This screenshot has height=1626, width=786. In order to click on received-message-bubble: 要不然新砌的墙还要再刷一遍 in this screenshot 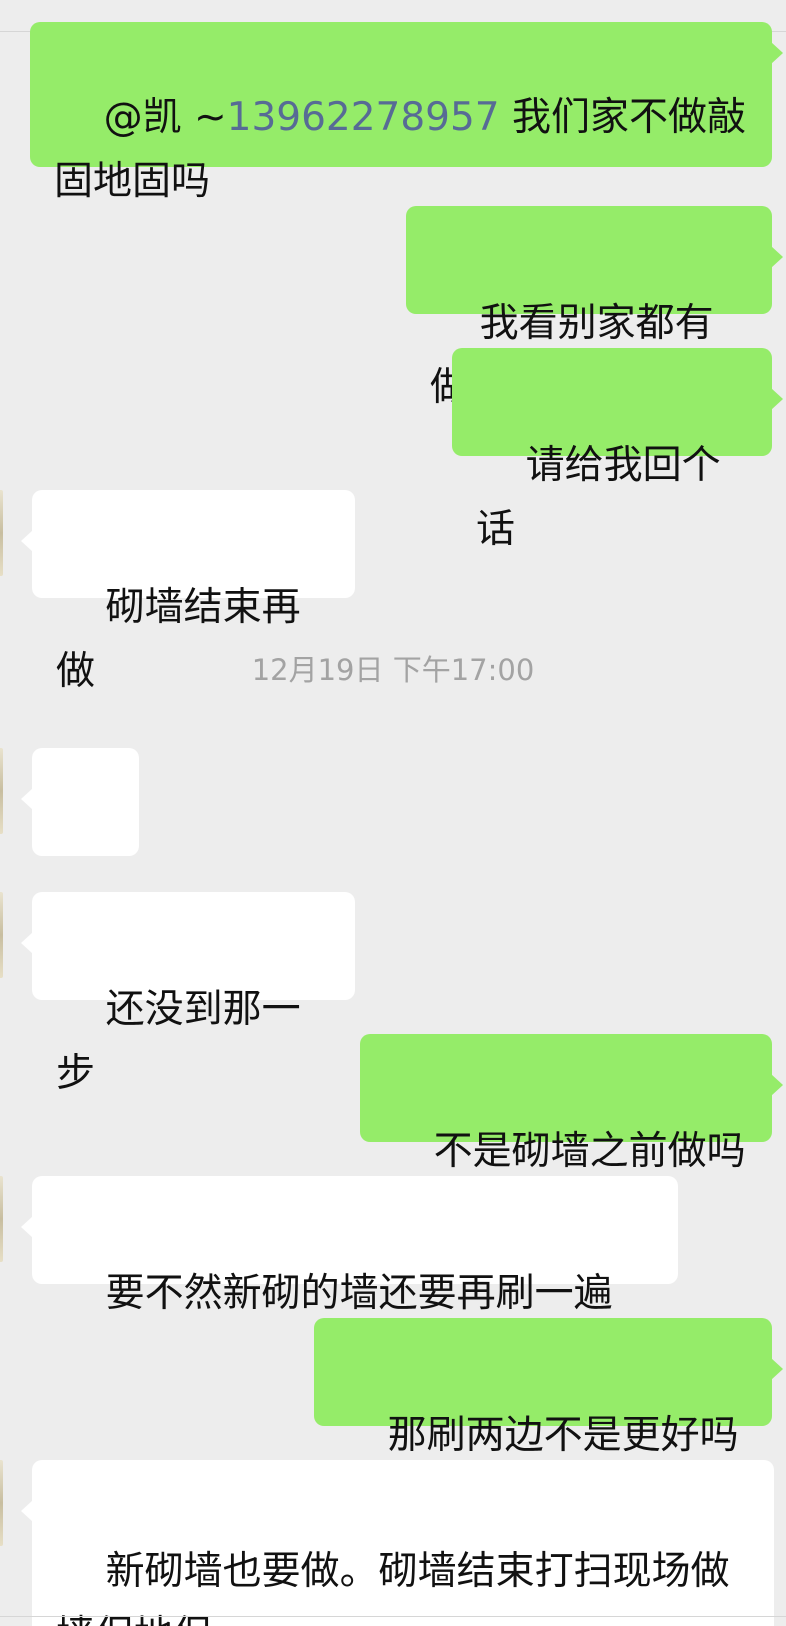, I will do `click(349, 1246)`.